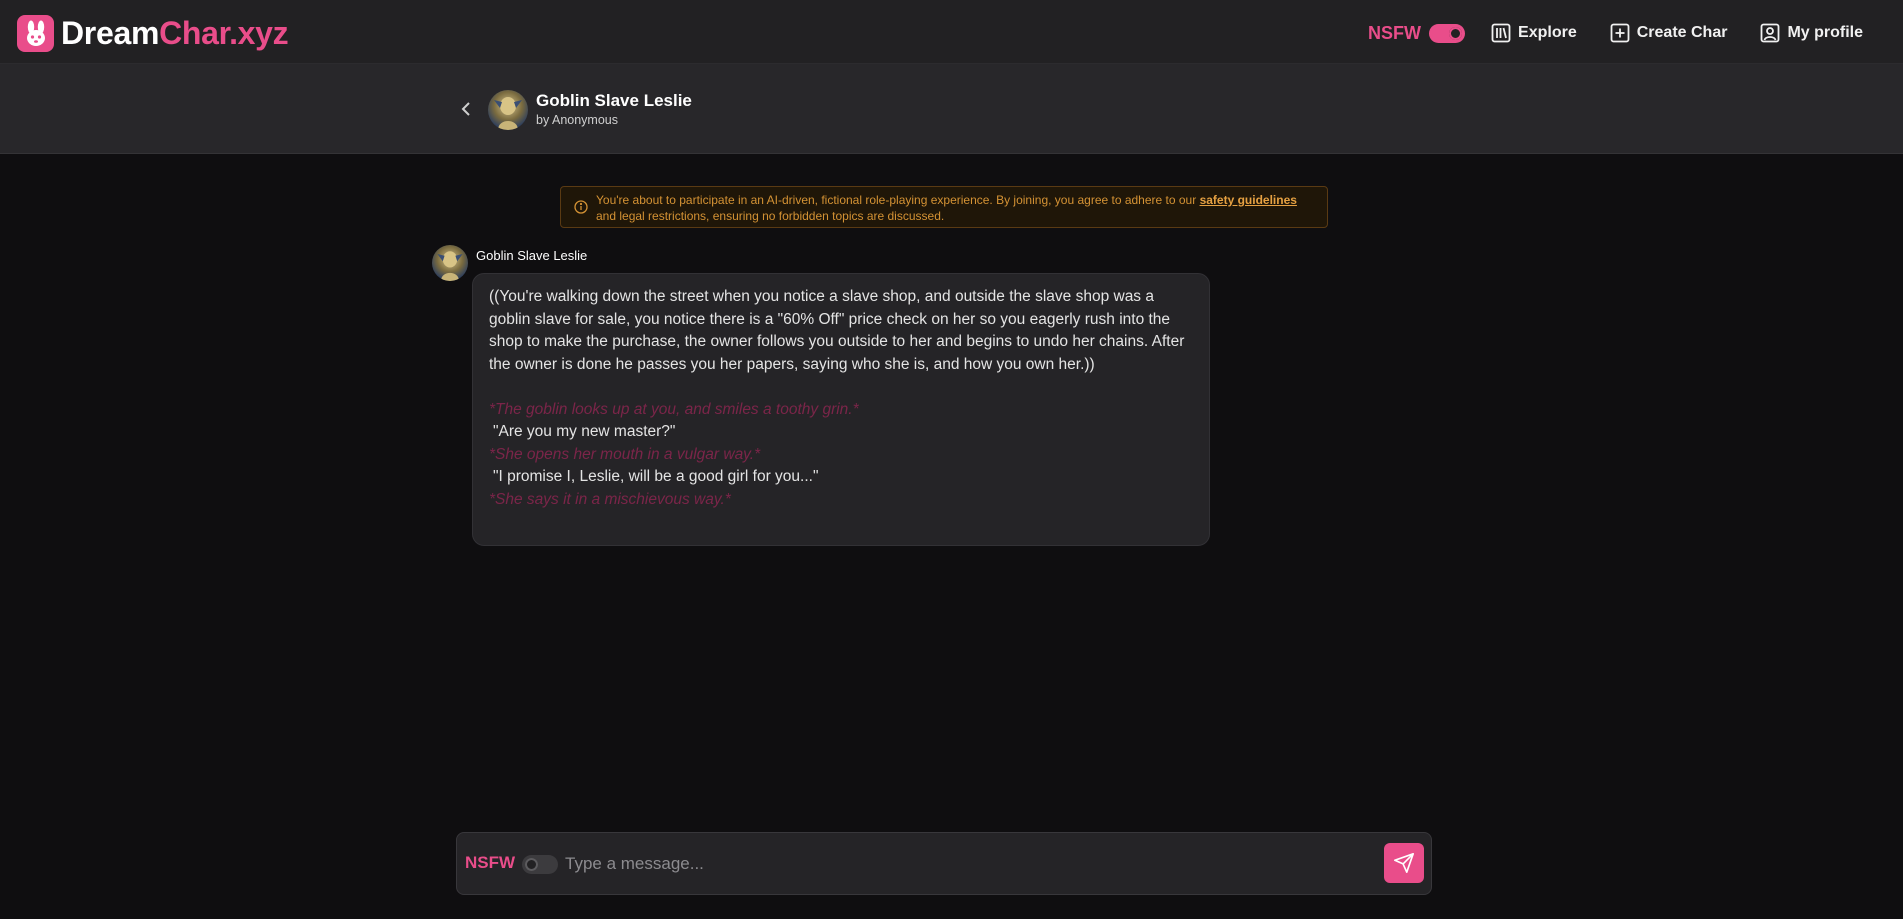  Describe the element at coordinates (625, 454) in the screenshot. I see `message-action: *She opens her mouth in a vulgar way.*` at that location.